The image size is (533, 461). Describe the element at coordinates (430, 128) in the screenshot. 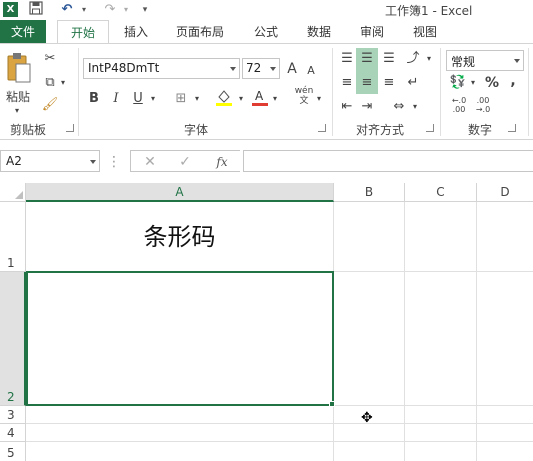

I see `alignment-launcher-icon` at that location.